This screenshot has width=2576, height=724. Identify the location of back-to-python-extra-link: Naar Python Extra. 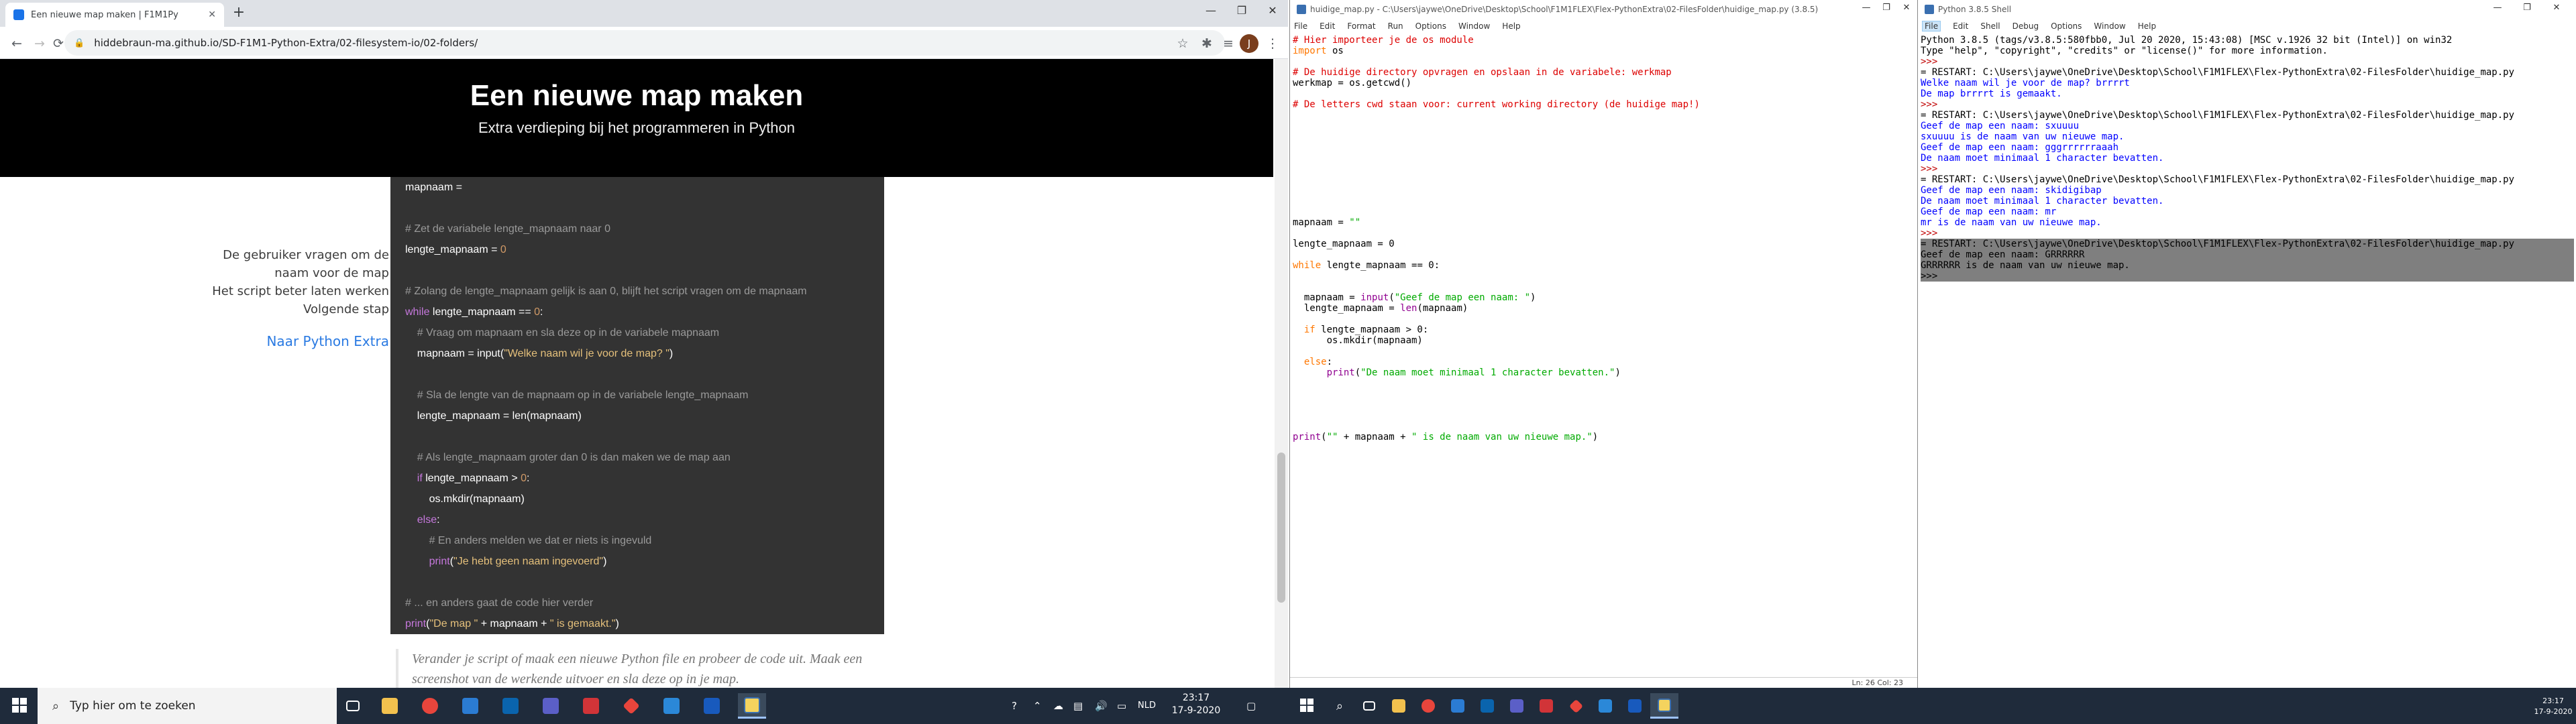
(268, 341).